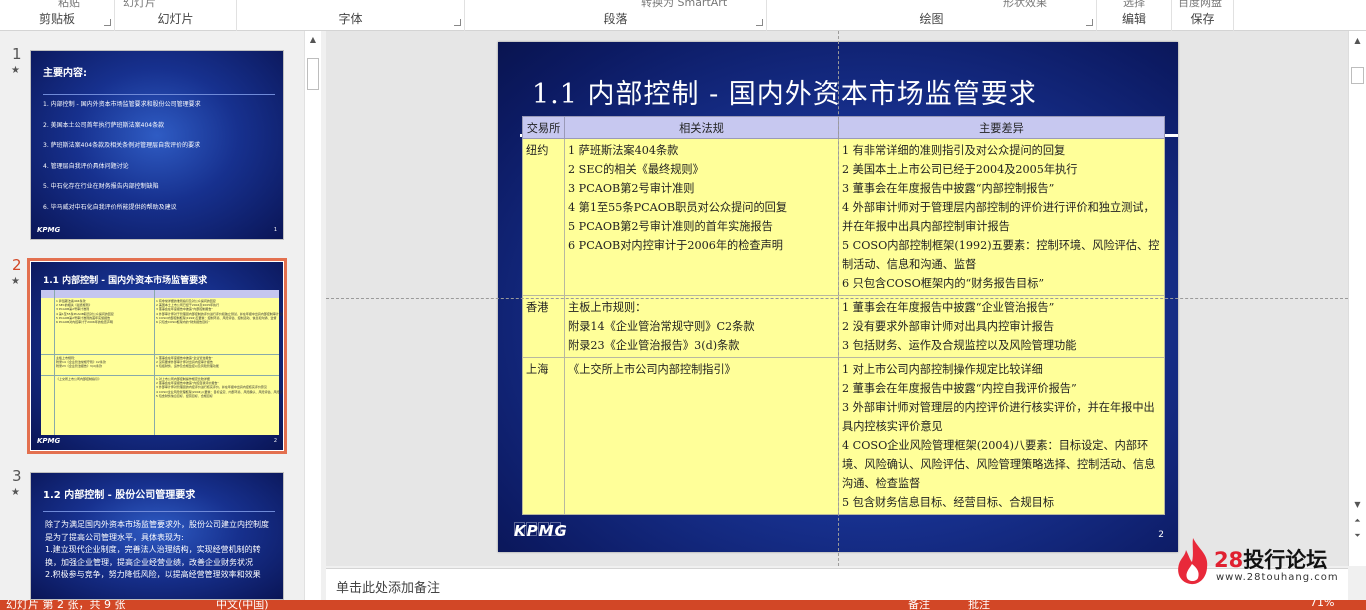 Image resolution: width=1366 pixels, height=610 pixels. Describe the element at coordinates (122, 145) in the screenshot. I see `list-item: 3. 萨班斯法案404条款及相关条例对管理层自我评价的要求` at that location.